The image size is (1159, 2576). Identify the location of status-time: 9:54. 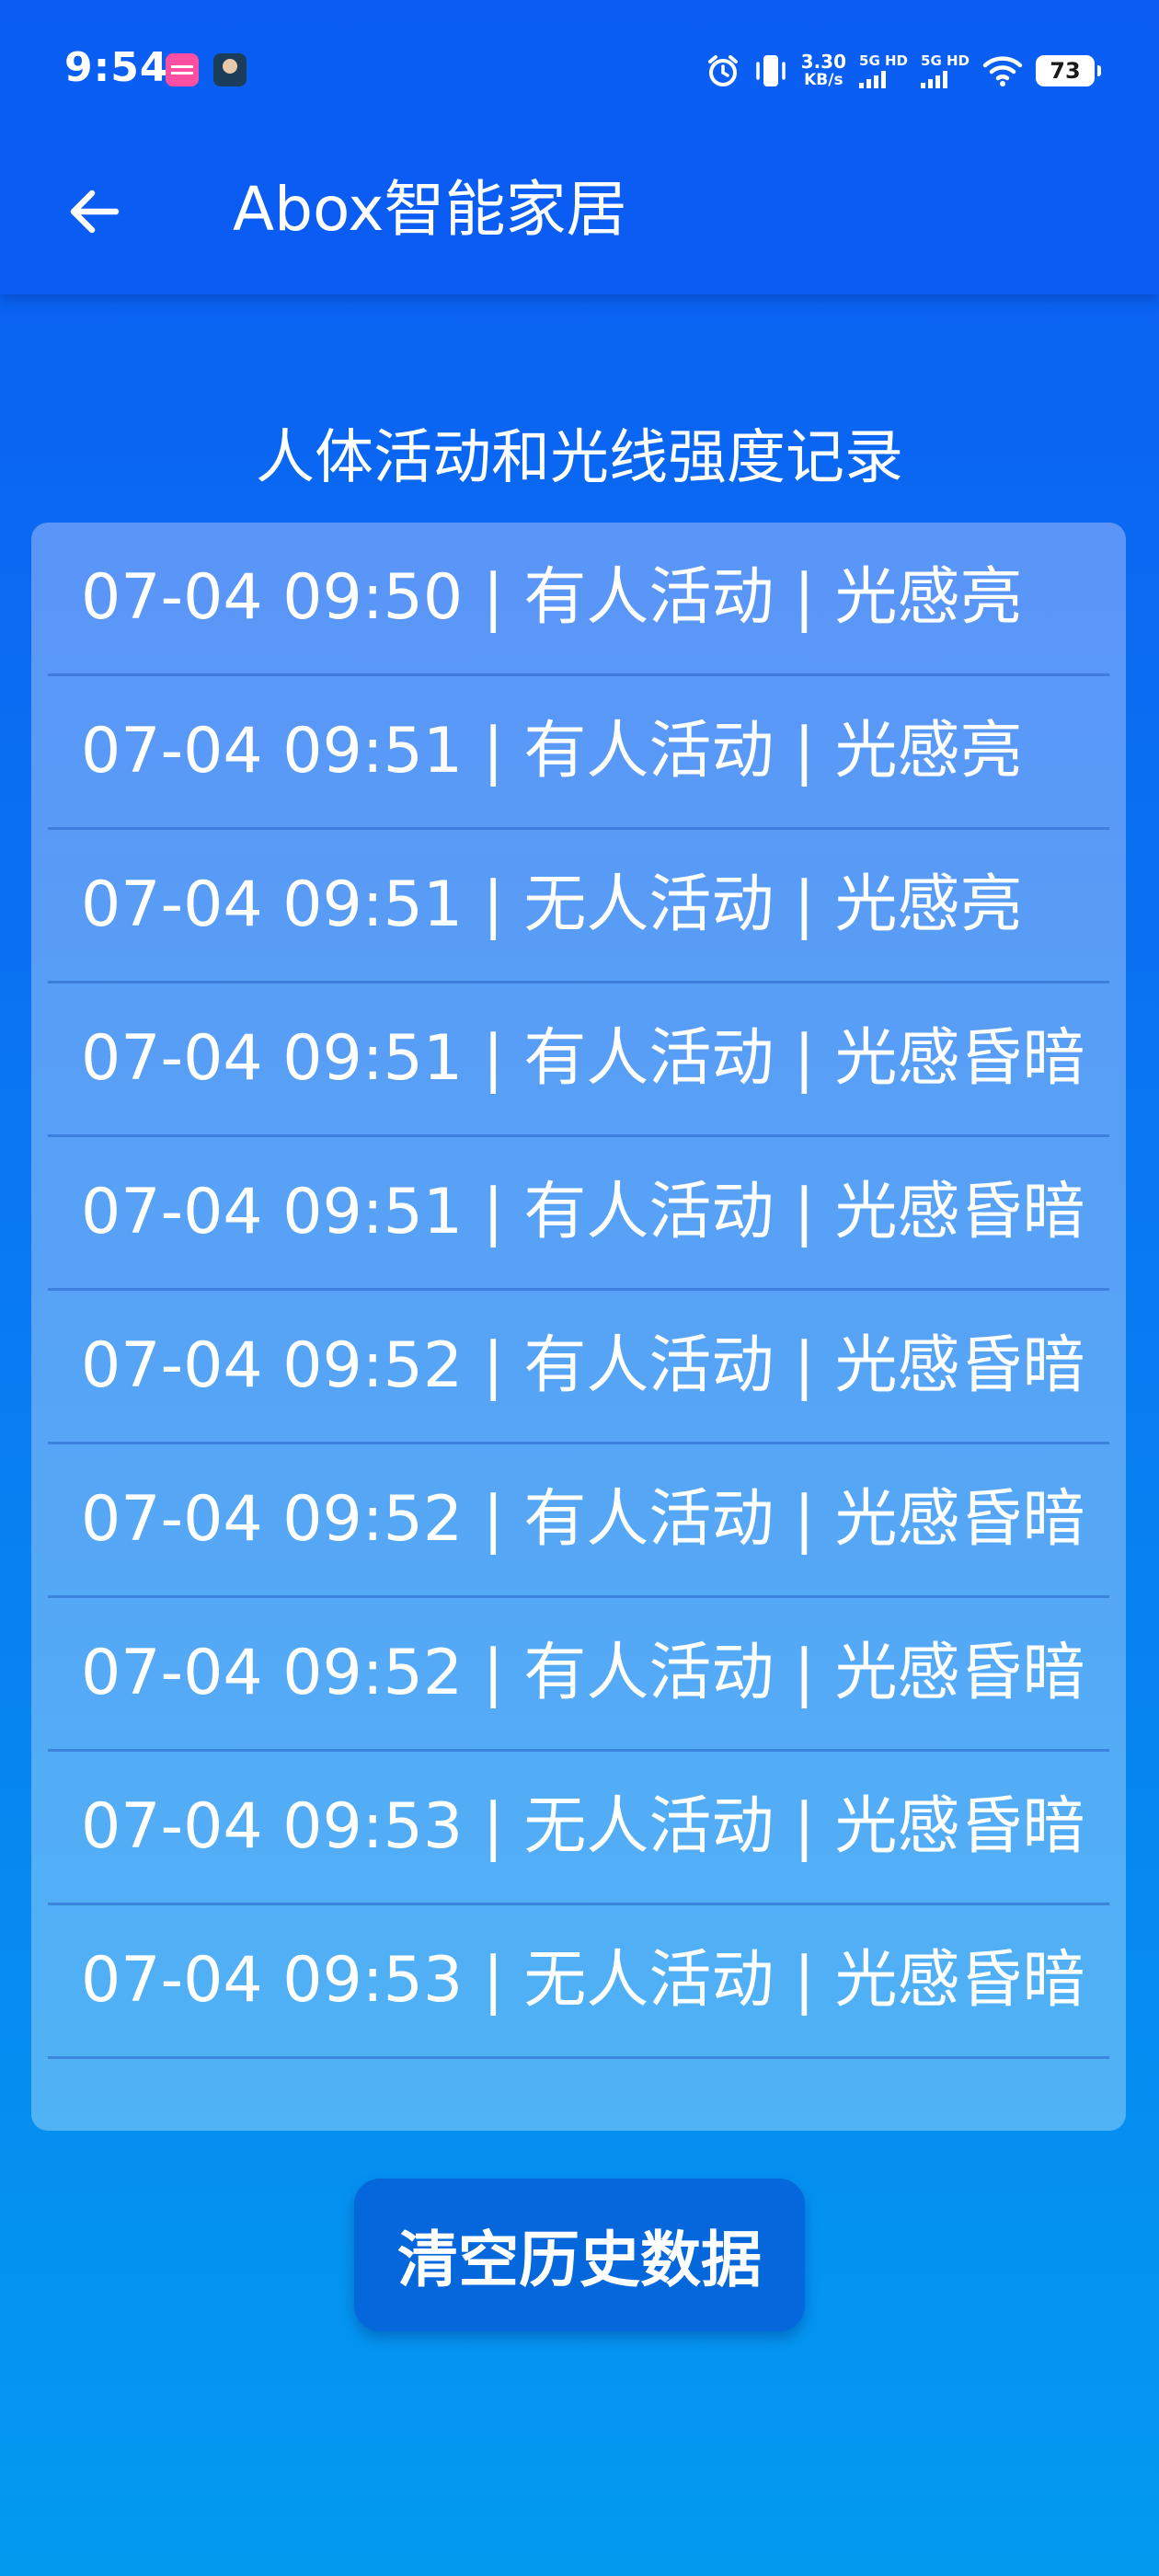
(116, 67).